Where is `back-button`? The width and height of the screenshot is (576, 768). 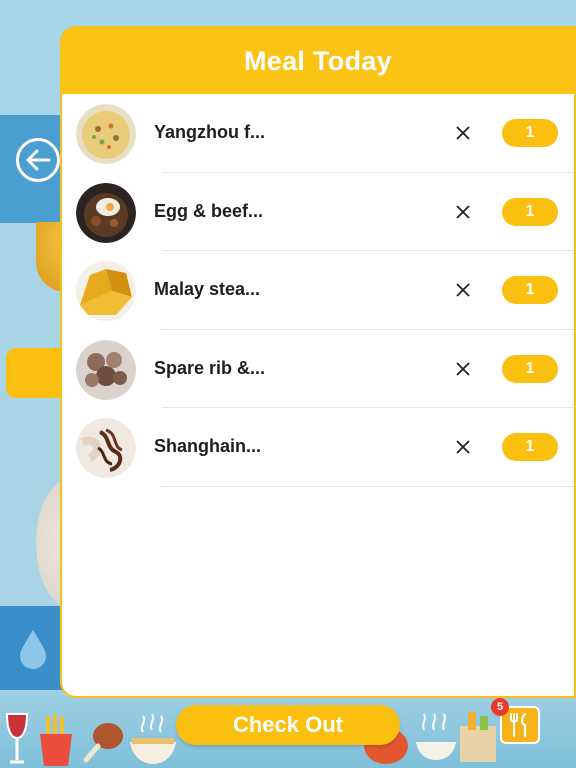
back-button is located at coordinates (38, 160).